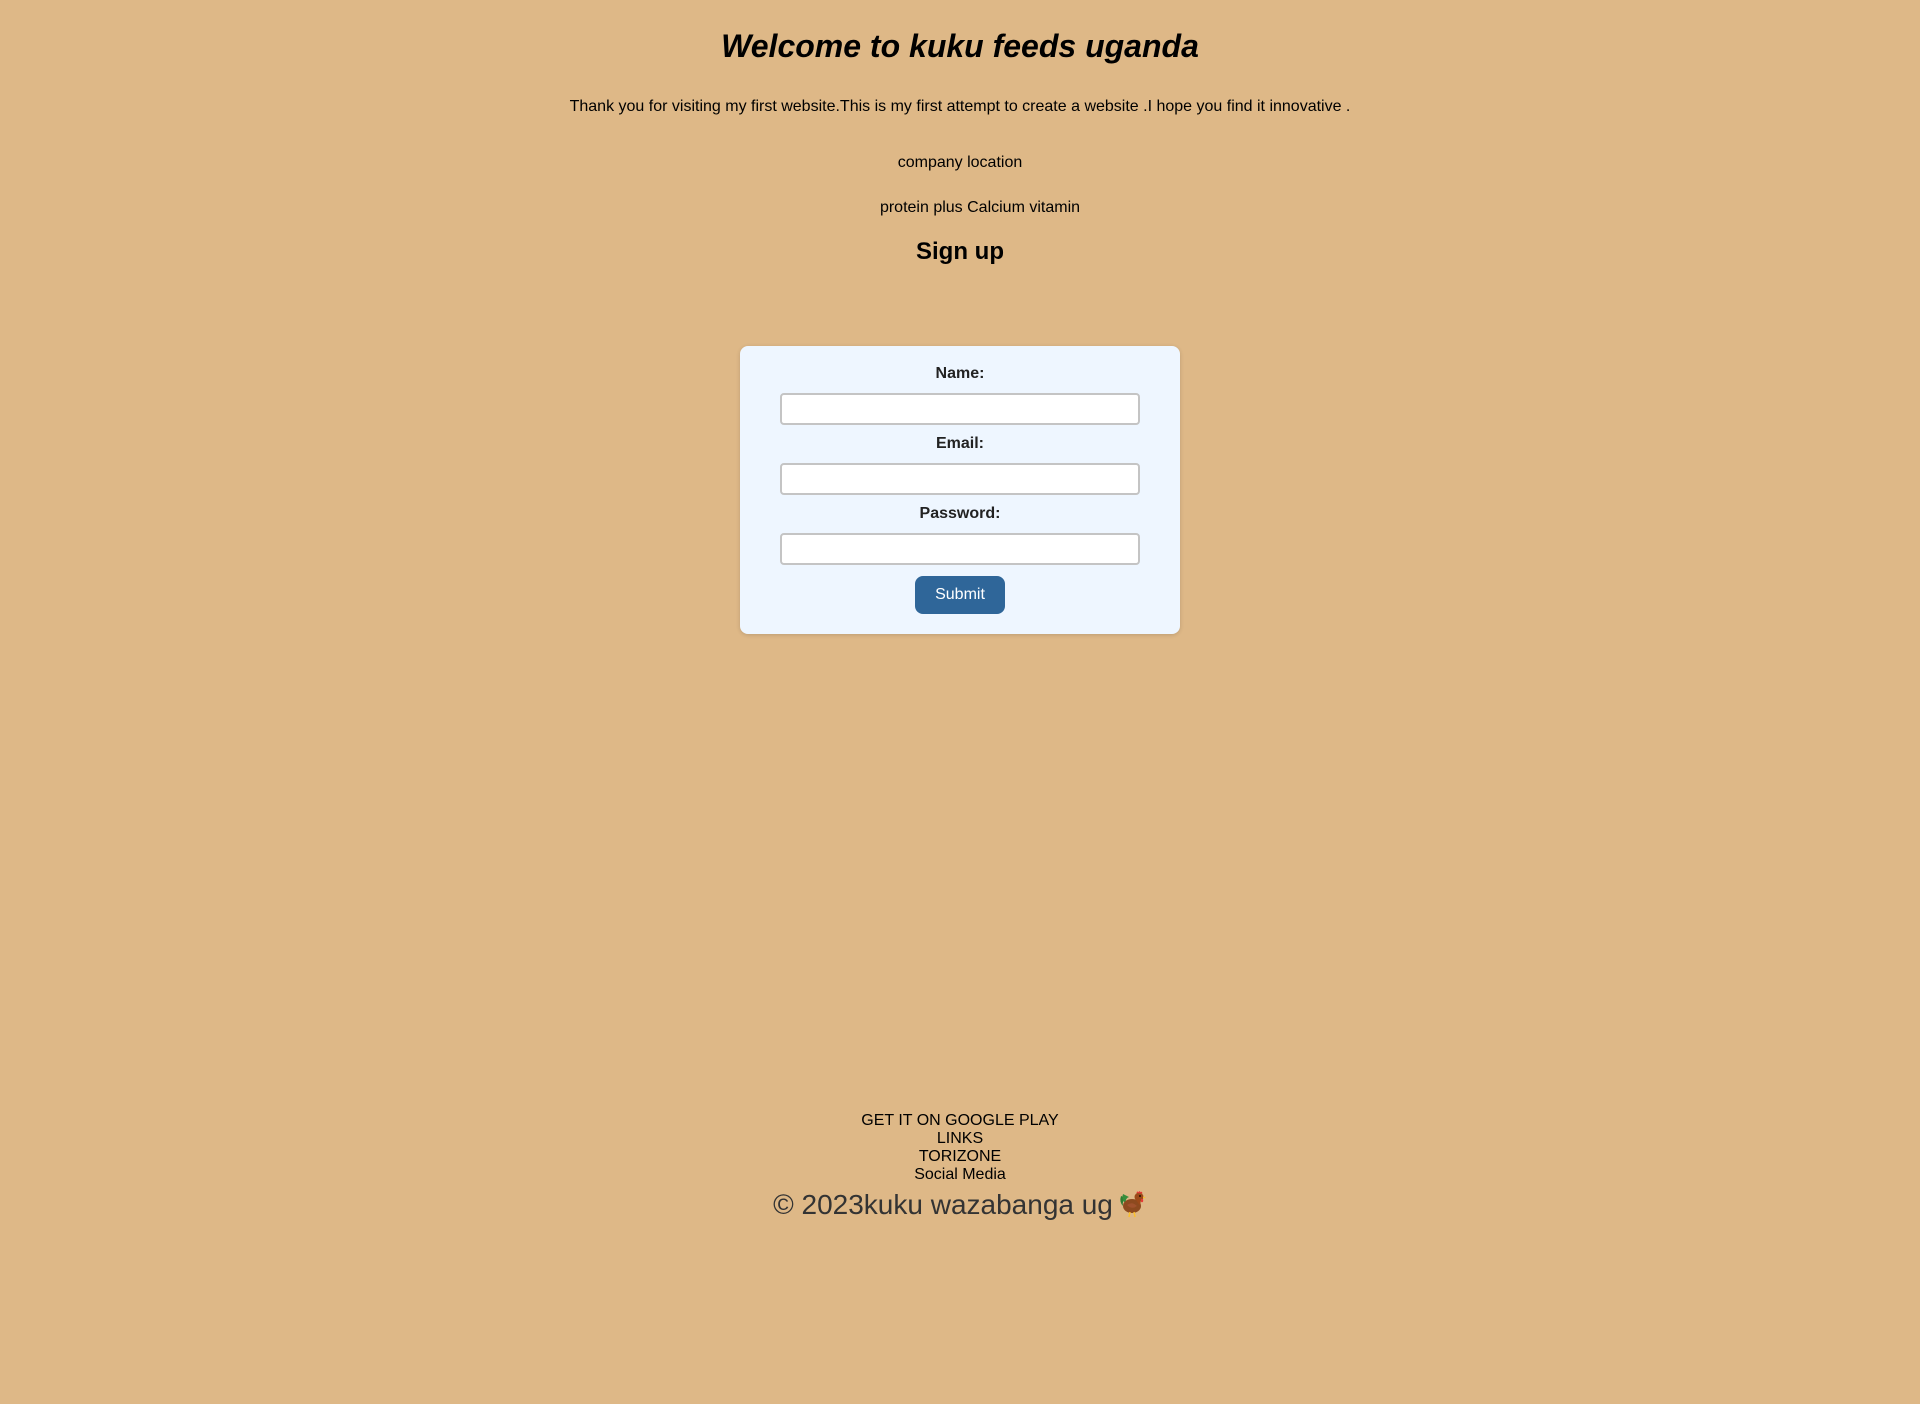 The height and width of the screenshot is (1404, 1920). Describe the element at coordinates (980, 207) in the screenshot. I see `products-text: protein plus Calcium vitamin` at that location.